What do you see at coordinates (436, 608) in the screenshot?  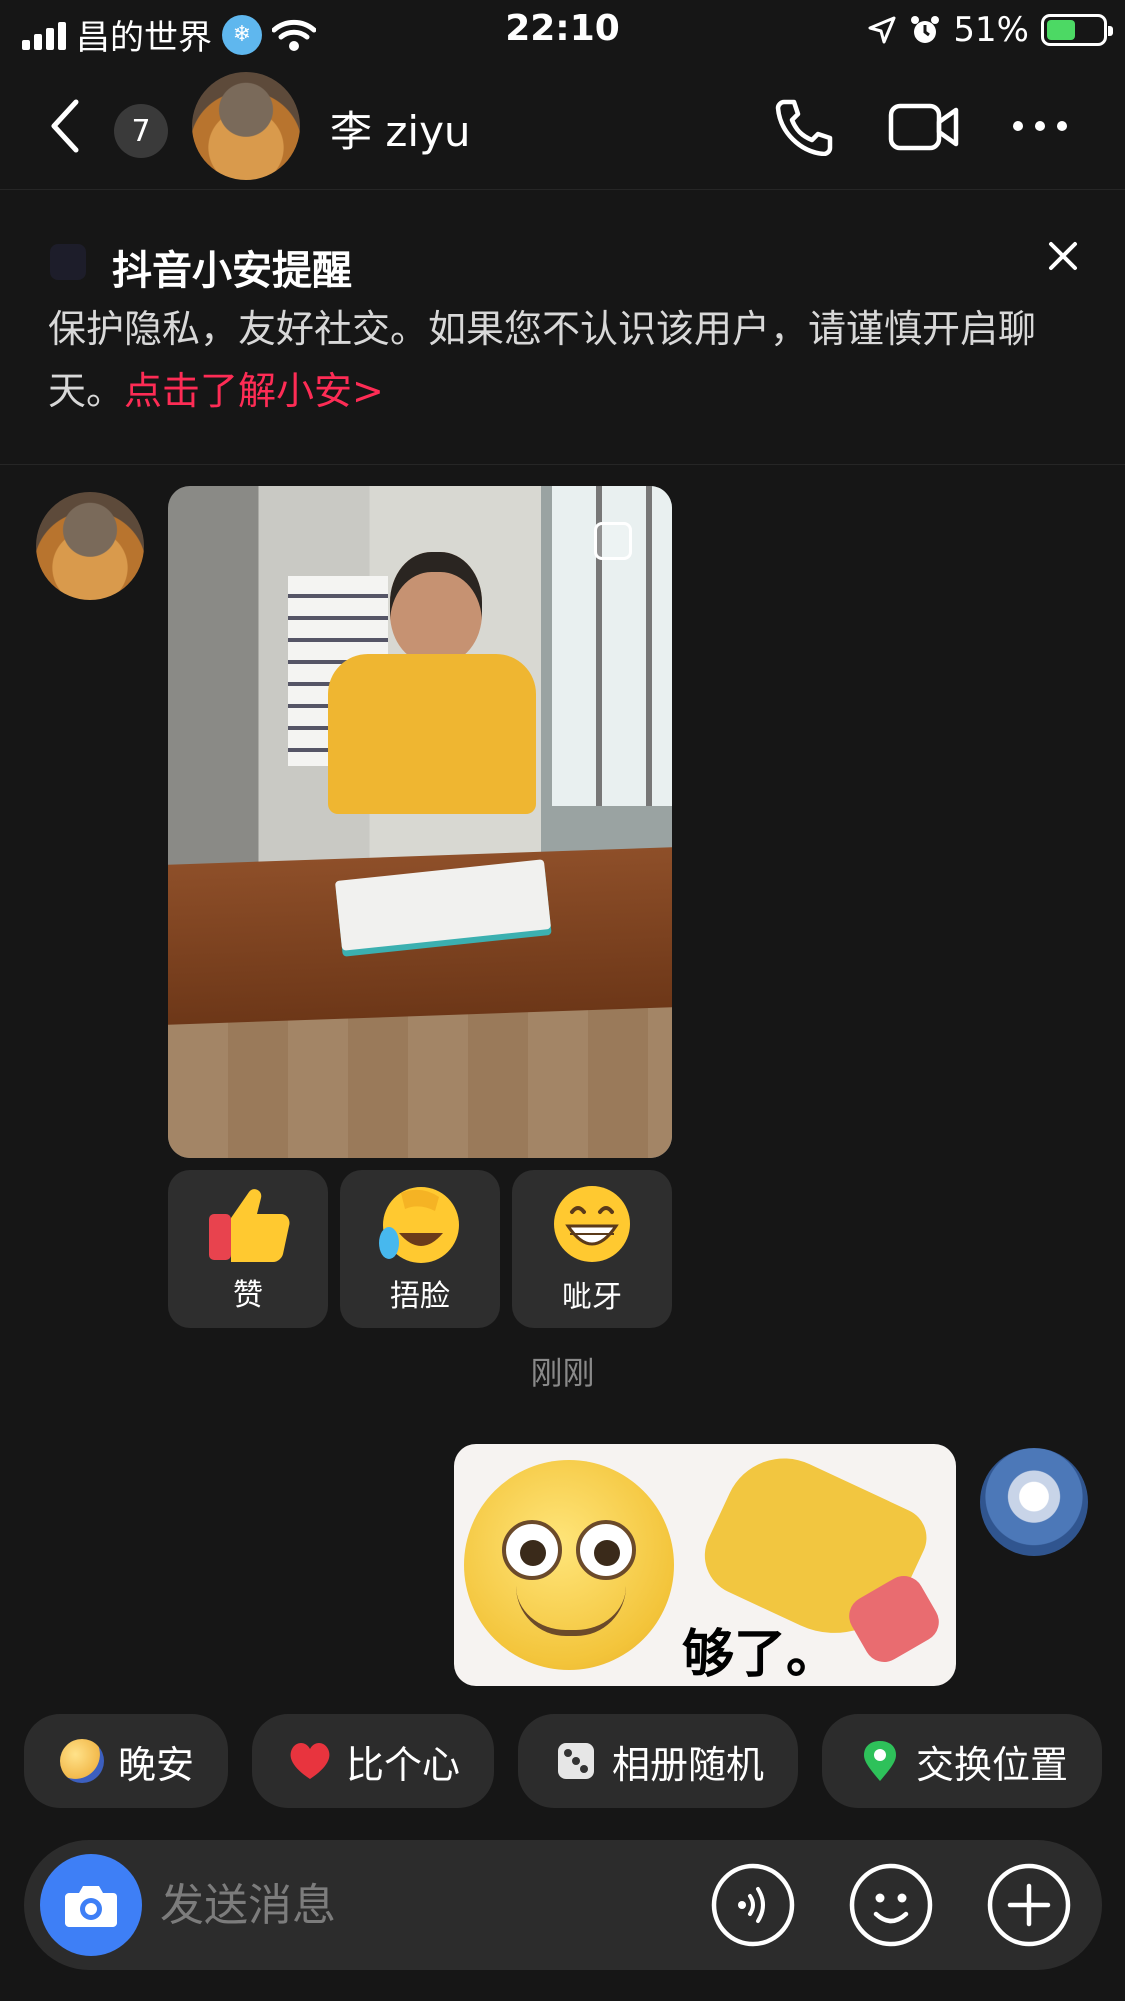 I see `photo-person-head` at bounding box center [436, 608].